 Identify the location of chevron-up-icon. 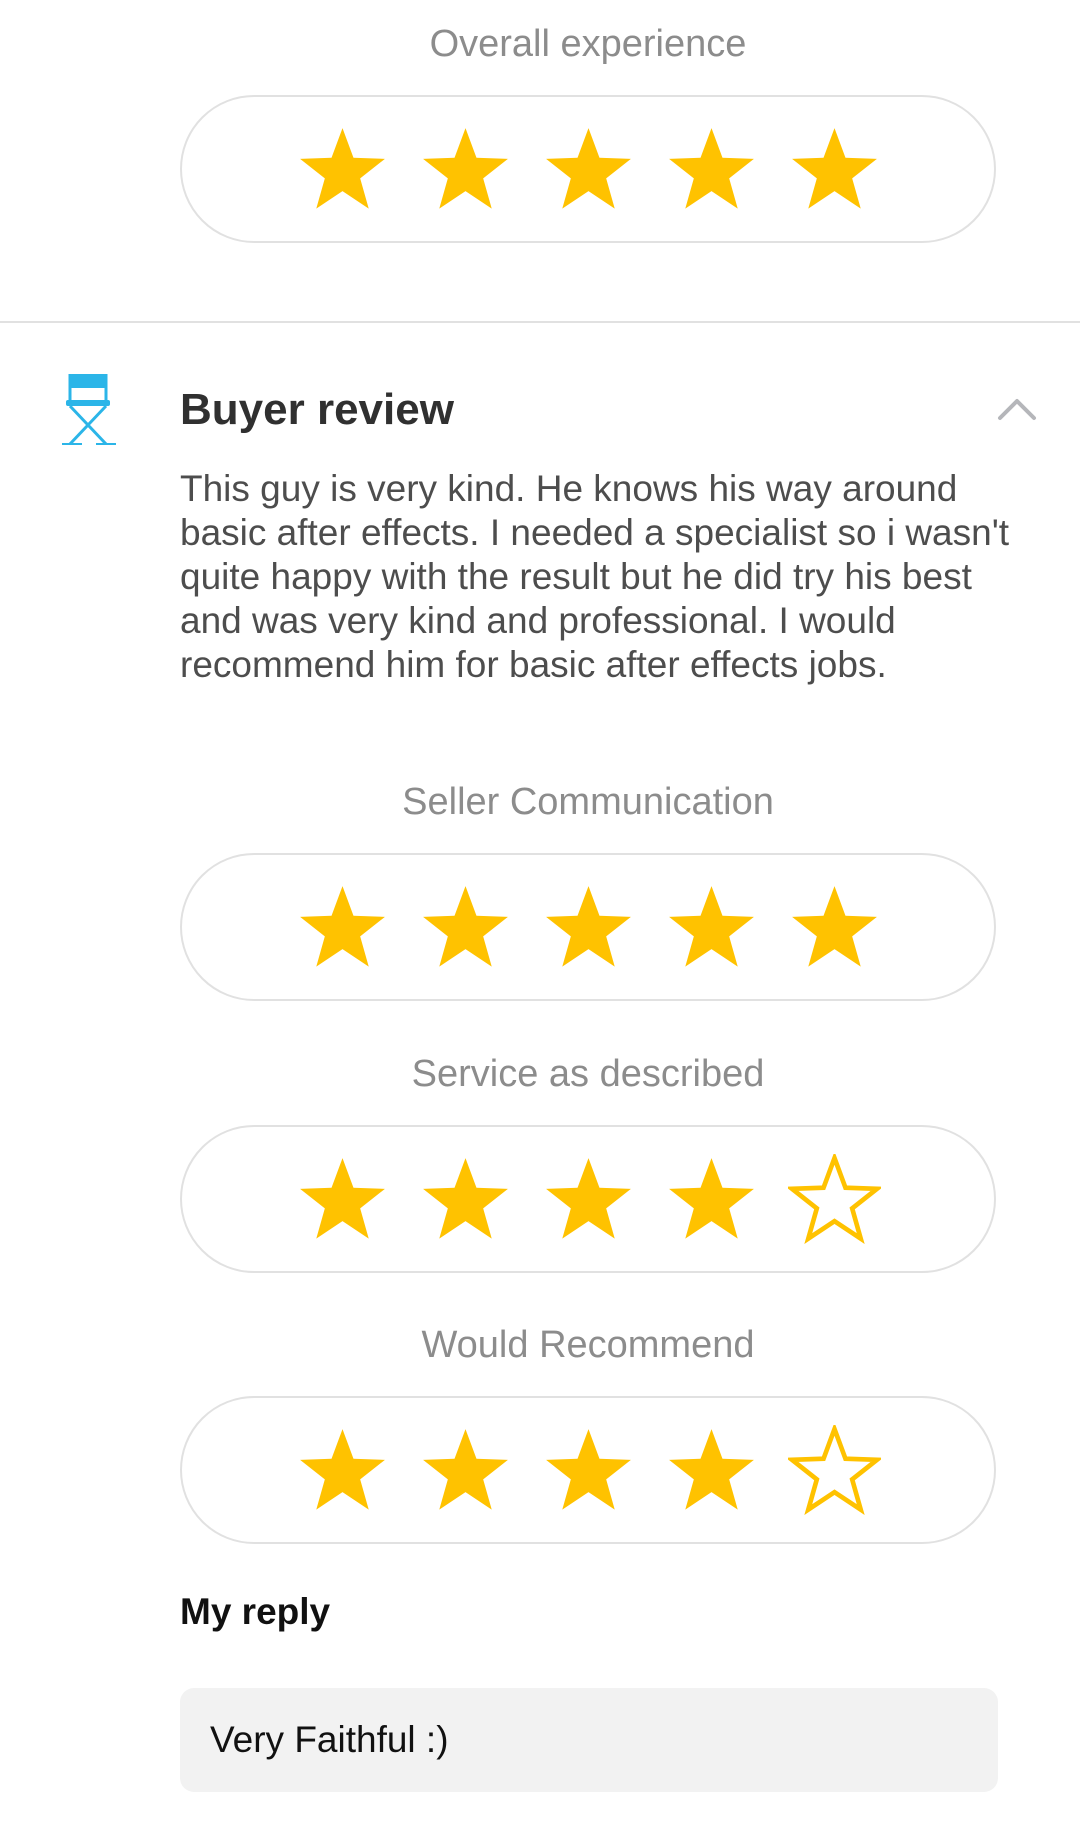
(1017, 409).